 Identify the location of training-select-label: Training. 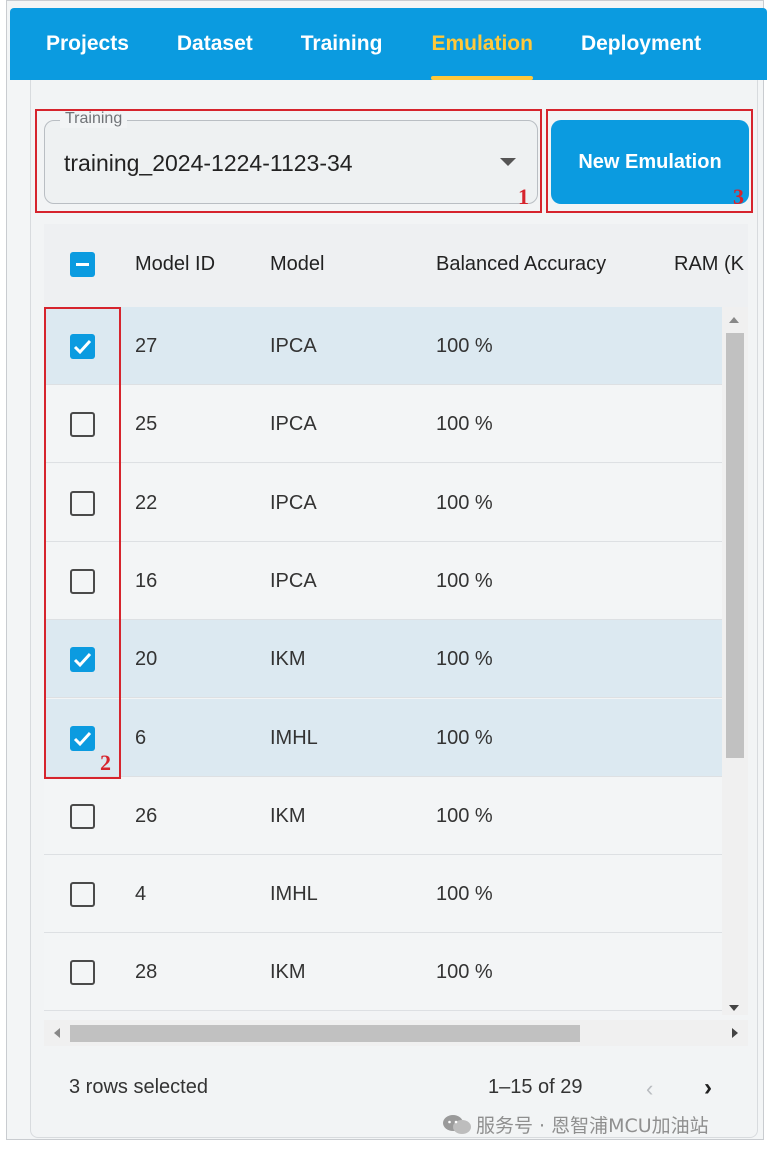
(94, 119).